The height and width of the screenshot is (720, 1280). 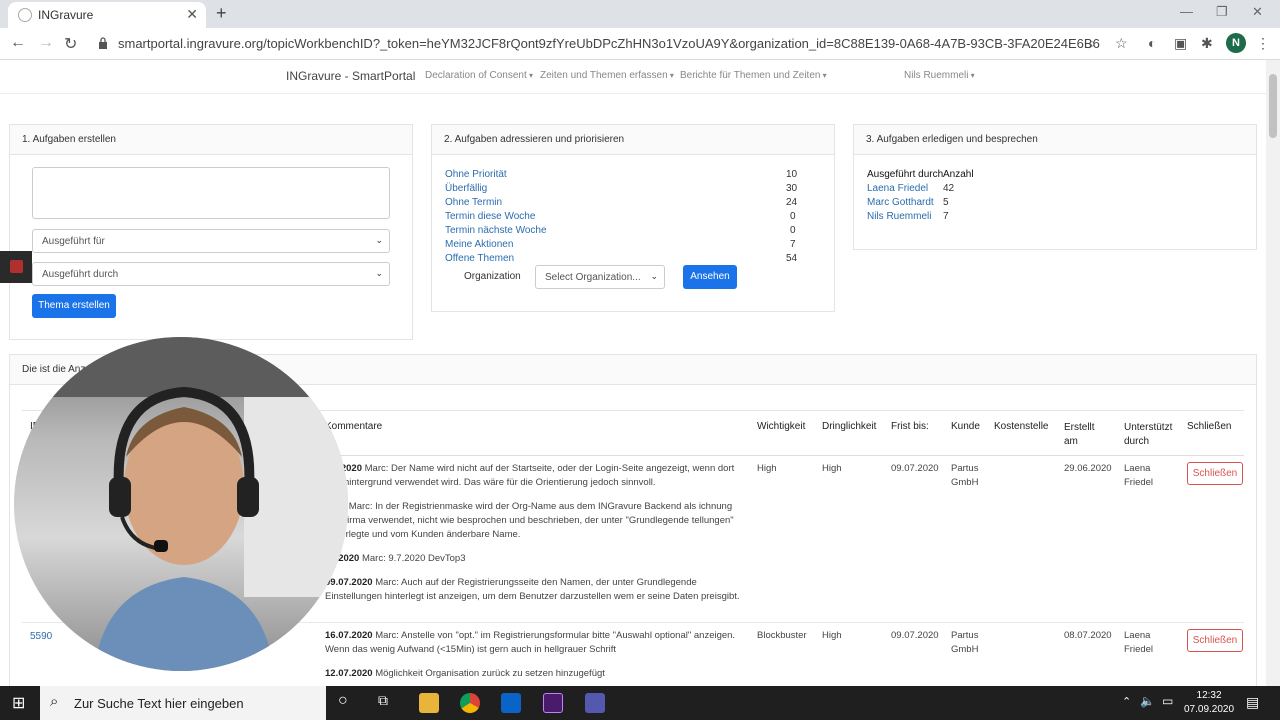 I want to click on filter-link: Ohne Priorität, so click(x=476, y=174).